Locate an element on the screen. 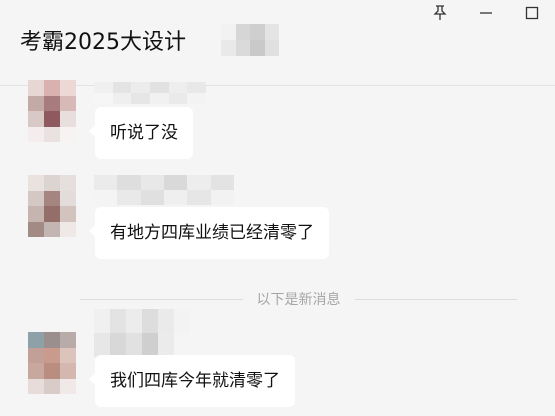 The width and height of the screenshot is (555, 416). chat-title: 考霸2025大设计 is located at coordinates (103, 42).